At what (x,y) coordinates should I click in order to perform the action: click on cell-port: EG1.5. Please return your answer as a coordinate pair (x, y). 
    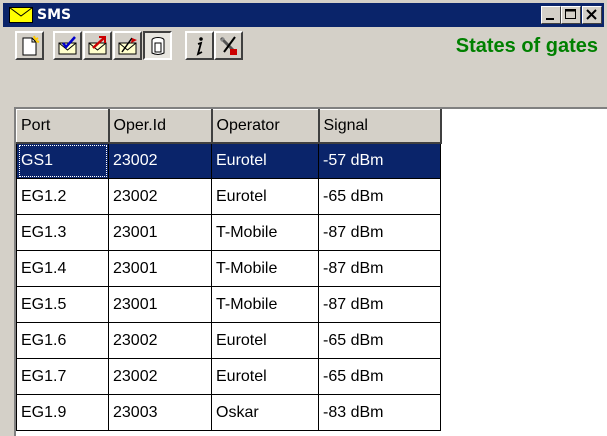
    Looking at the image, I should click on (62, 304).